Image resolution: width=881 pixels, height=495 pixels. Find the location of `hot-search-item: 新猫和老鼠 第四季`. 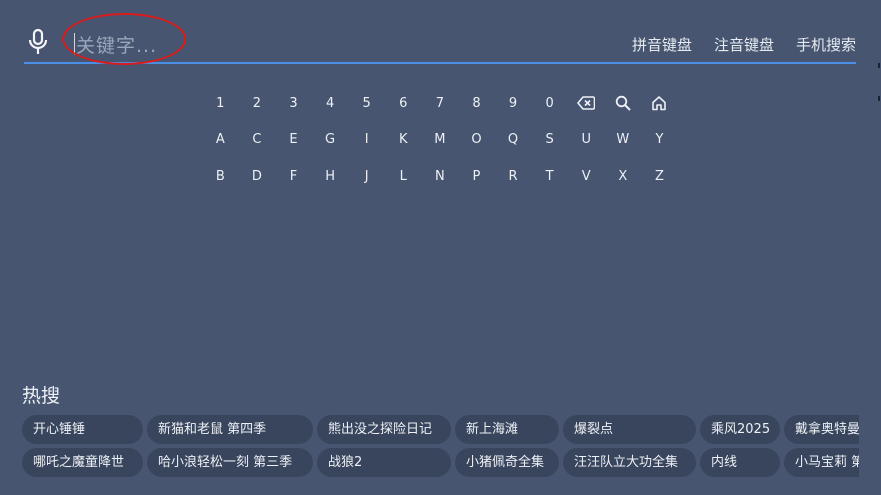

hot-search-item: 新猫和老鼠 第四季 is located at coordinates (230, 429).